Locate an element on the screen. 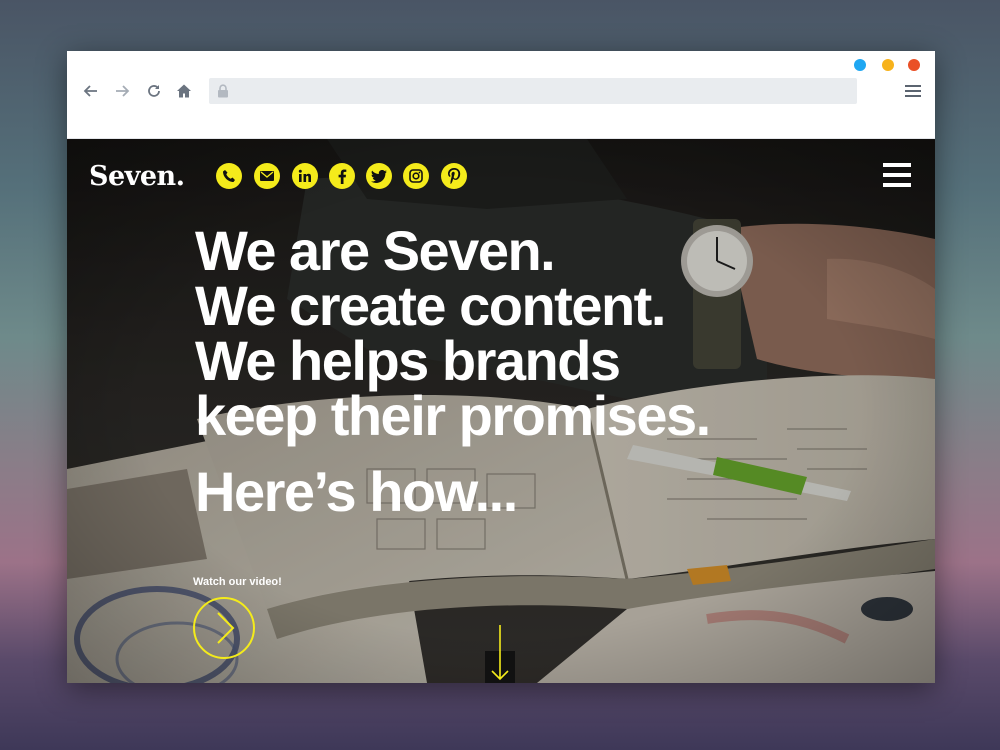 The image size is (1000, 750). site-logo: Seven. is located at coordinates (137, 176).